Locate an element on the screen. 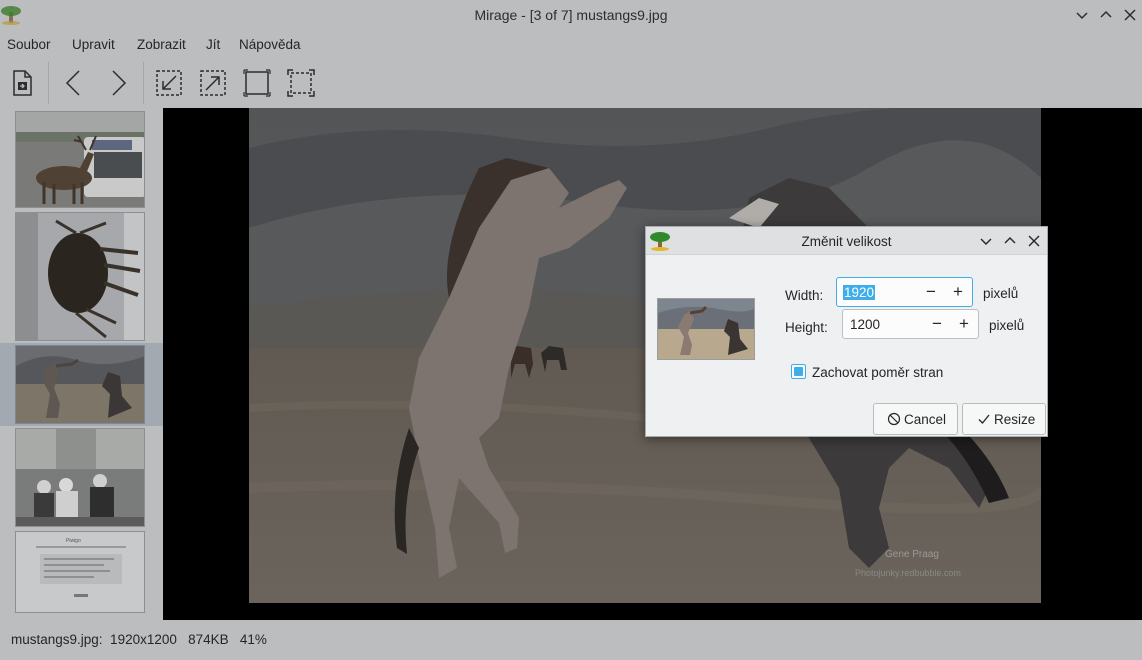  width-decrement-icon: − is located at coordinates (931, 292).